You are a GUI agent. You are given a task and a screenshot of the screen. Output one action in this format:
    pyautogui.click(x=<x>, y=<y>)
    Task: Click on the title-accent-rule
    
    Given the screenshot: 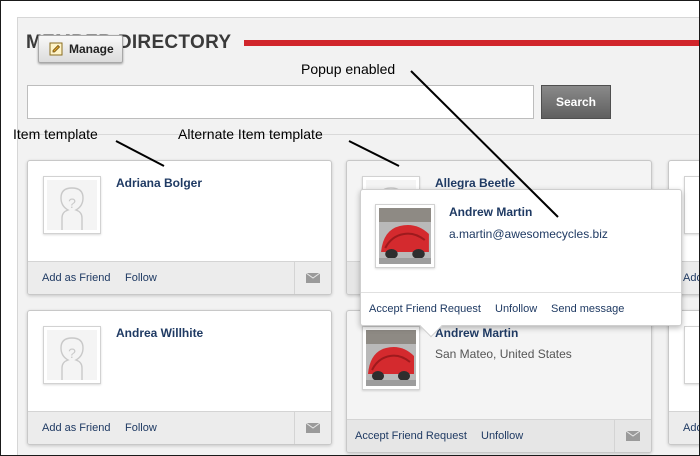 What is the action you would take?
    pyautogui.click(x=471, y=43)
    